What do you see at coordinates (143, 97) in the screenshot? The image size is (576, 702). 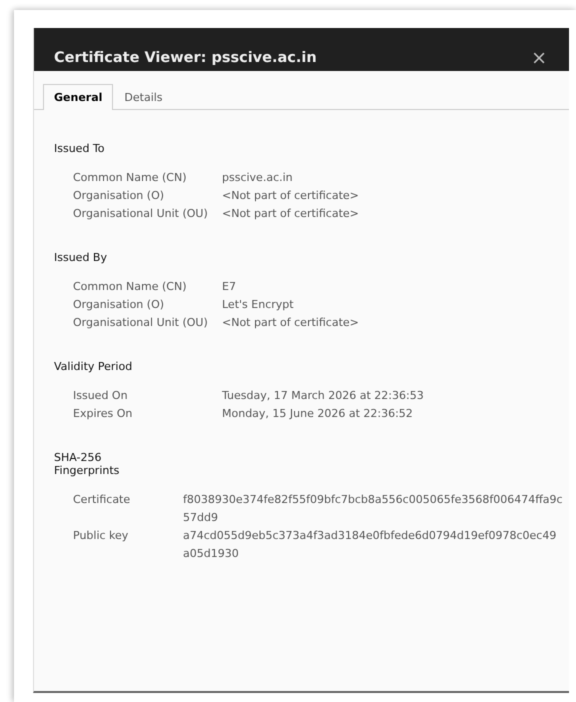 I see `tab: Details` at bounding box center [143, 97].